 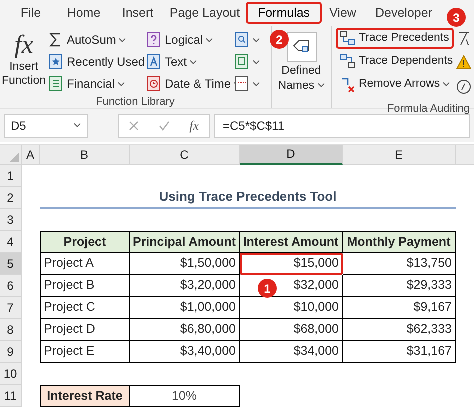 I want to click on row-header: 4, so click(x=11, y=242).